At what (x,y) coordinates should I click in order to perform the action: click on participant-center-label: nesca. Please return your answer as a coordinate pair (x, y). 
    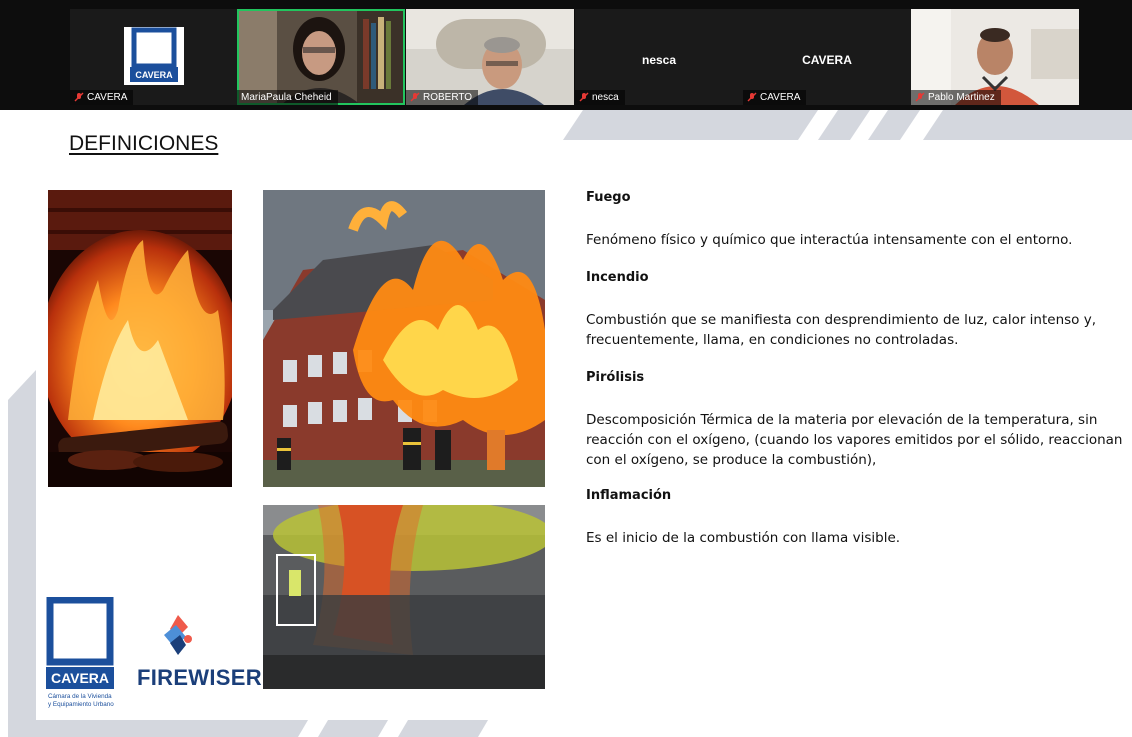
    Looking at the image, I should click on (659, 60).